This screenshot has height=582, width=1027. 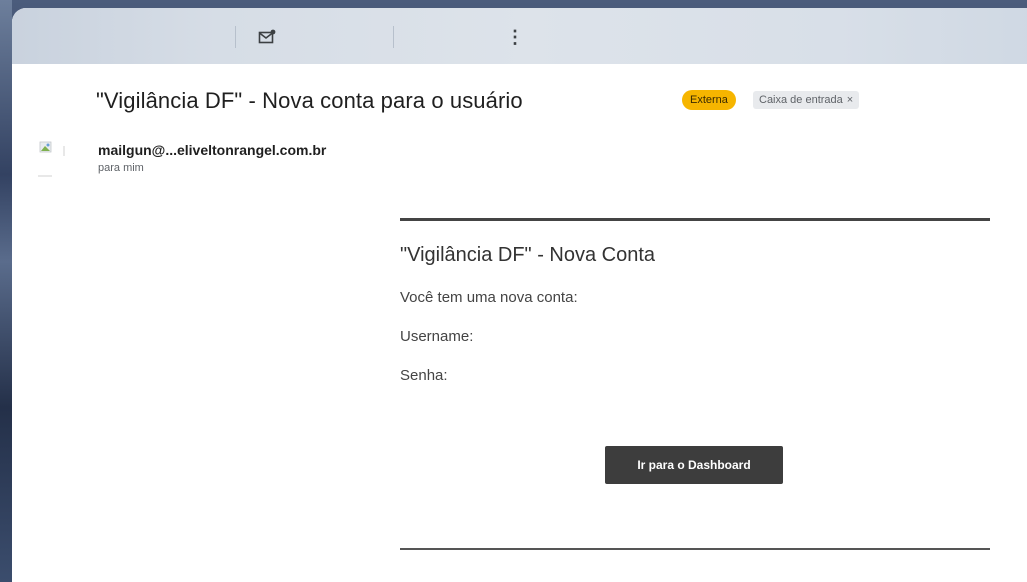 I want to click on recipient-line: para mim, so click(x=121, y=168).